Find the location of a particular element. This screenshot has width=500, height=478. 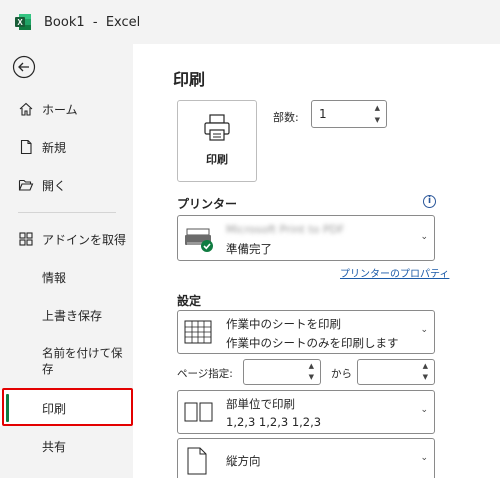

settings-heading: 設定 is located at coordinates (189, 301).